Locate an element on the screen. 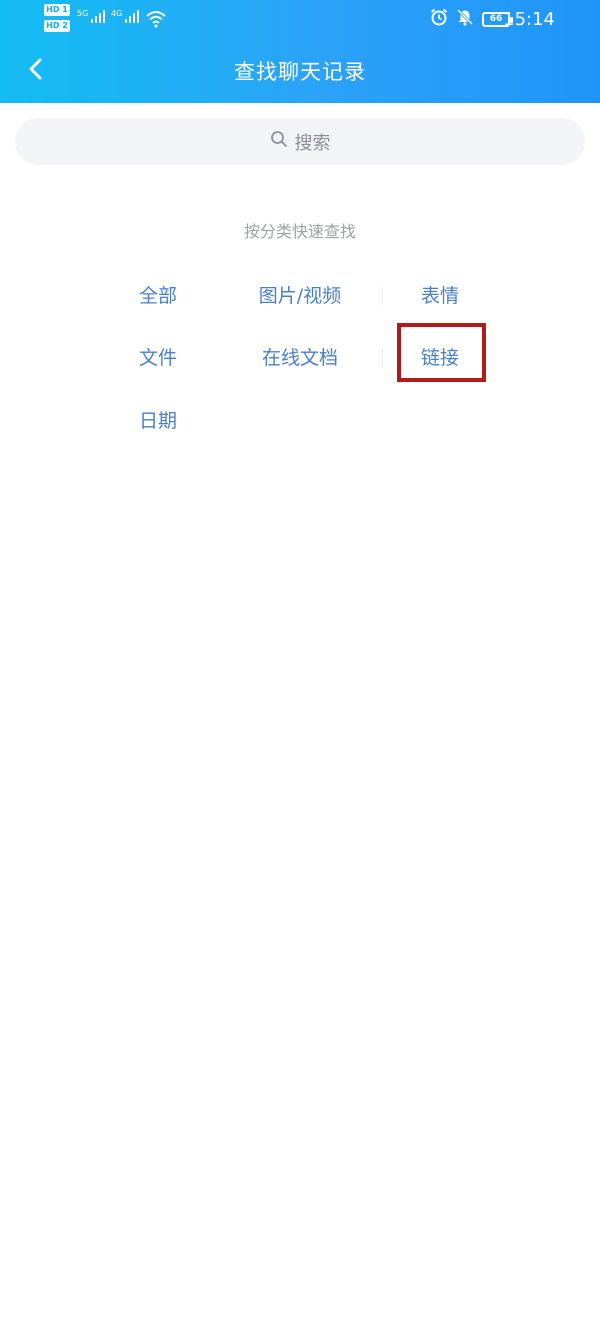  category-date: 日期 is located at coordinates (158, 421).